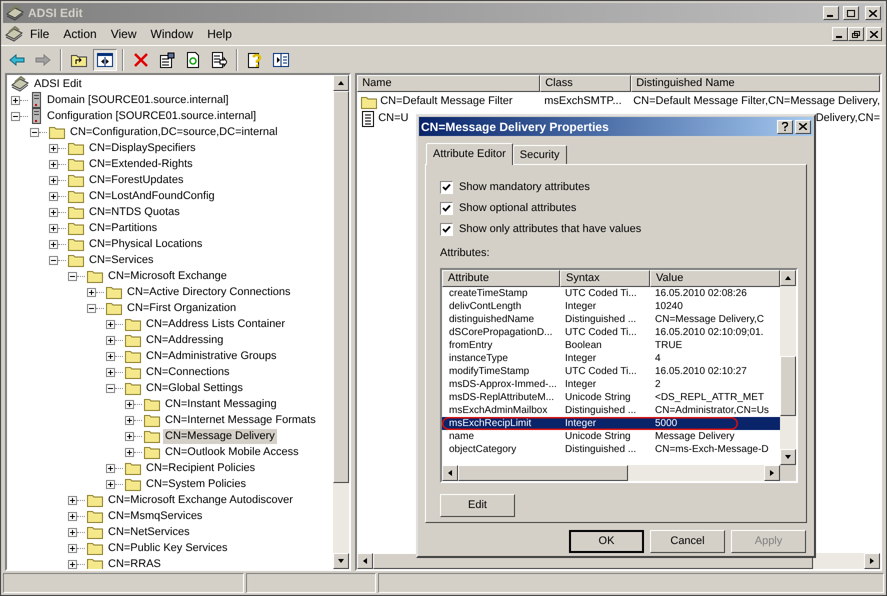  Describe the element at coordinates (446, 101) in the screenshot. I see `list-cell: CN=Default Message Filter` at that location.